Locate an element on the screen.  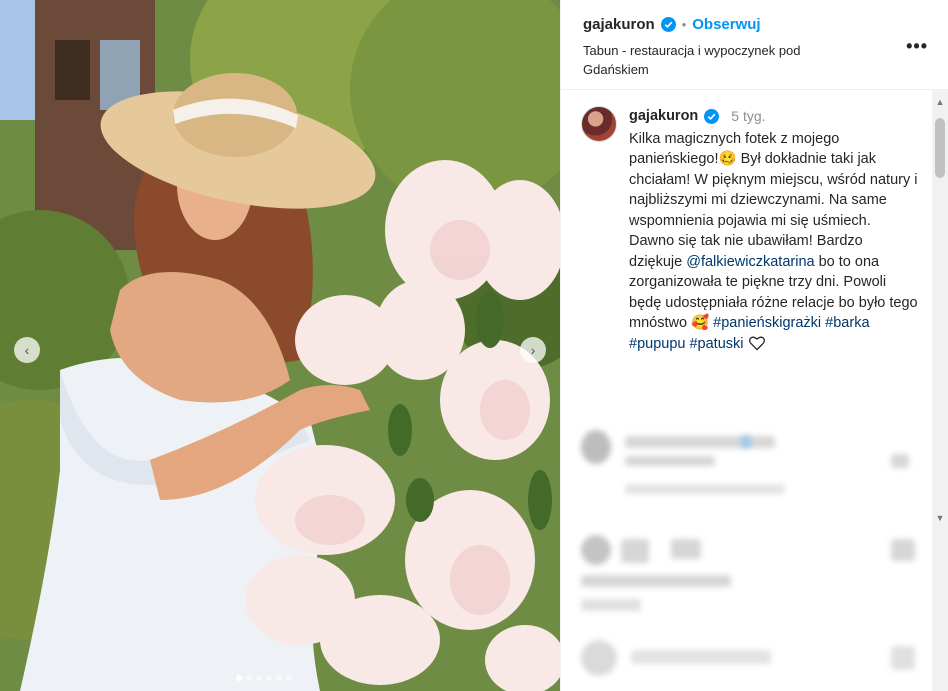
scroll-down-icon: ▼ is located at coordinates (940, 518).